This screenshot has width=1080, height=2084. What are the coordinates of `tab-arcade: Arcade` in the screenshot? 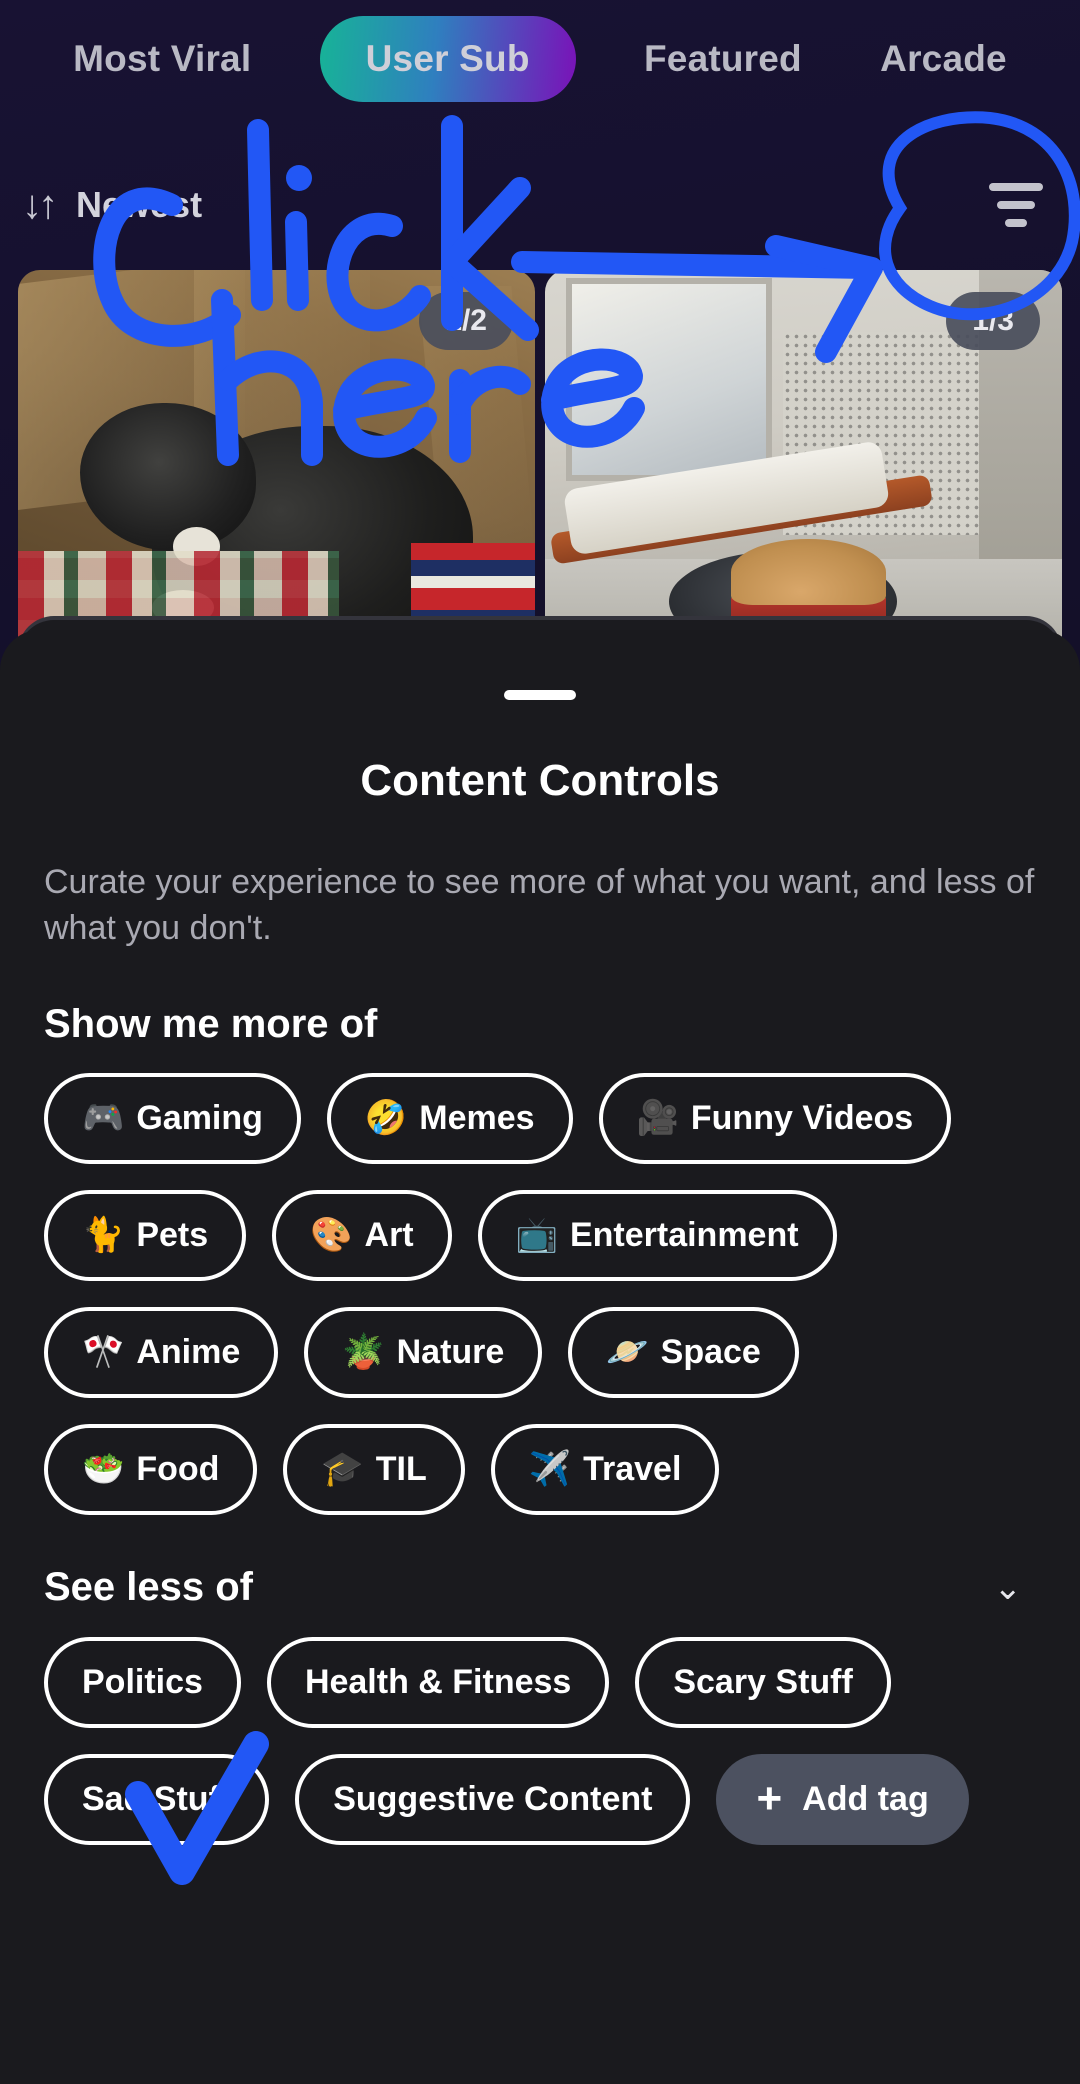 It's located at (943, 59).